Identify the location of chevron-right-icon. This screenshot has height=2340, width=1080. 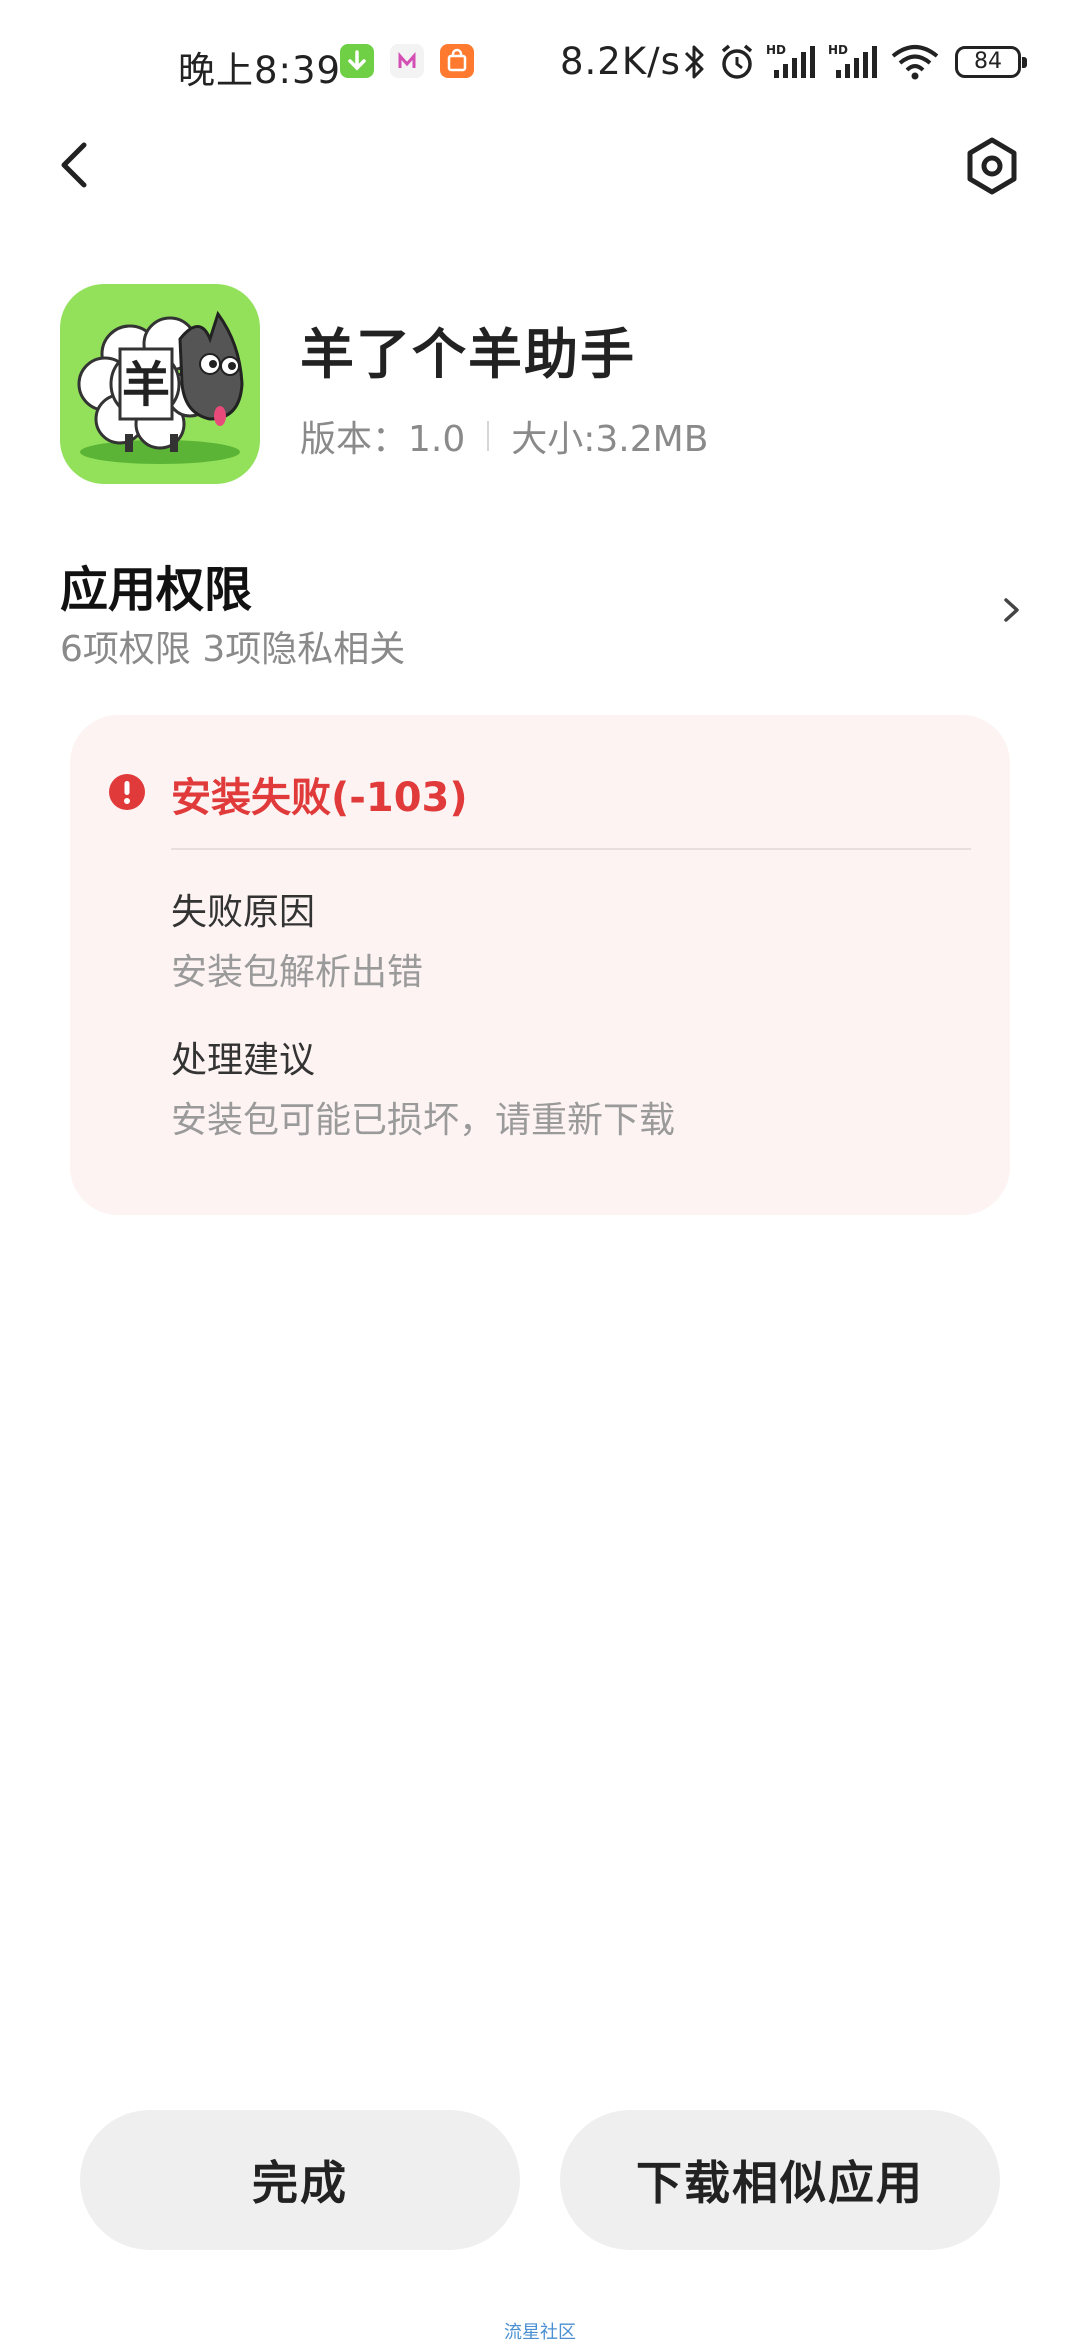
(1011, 610).